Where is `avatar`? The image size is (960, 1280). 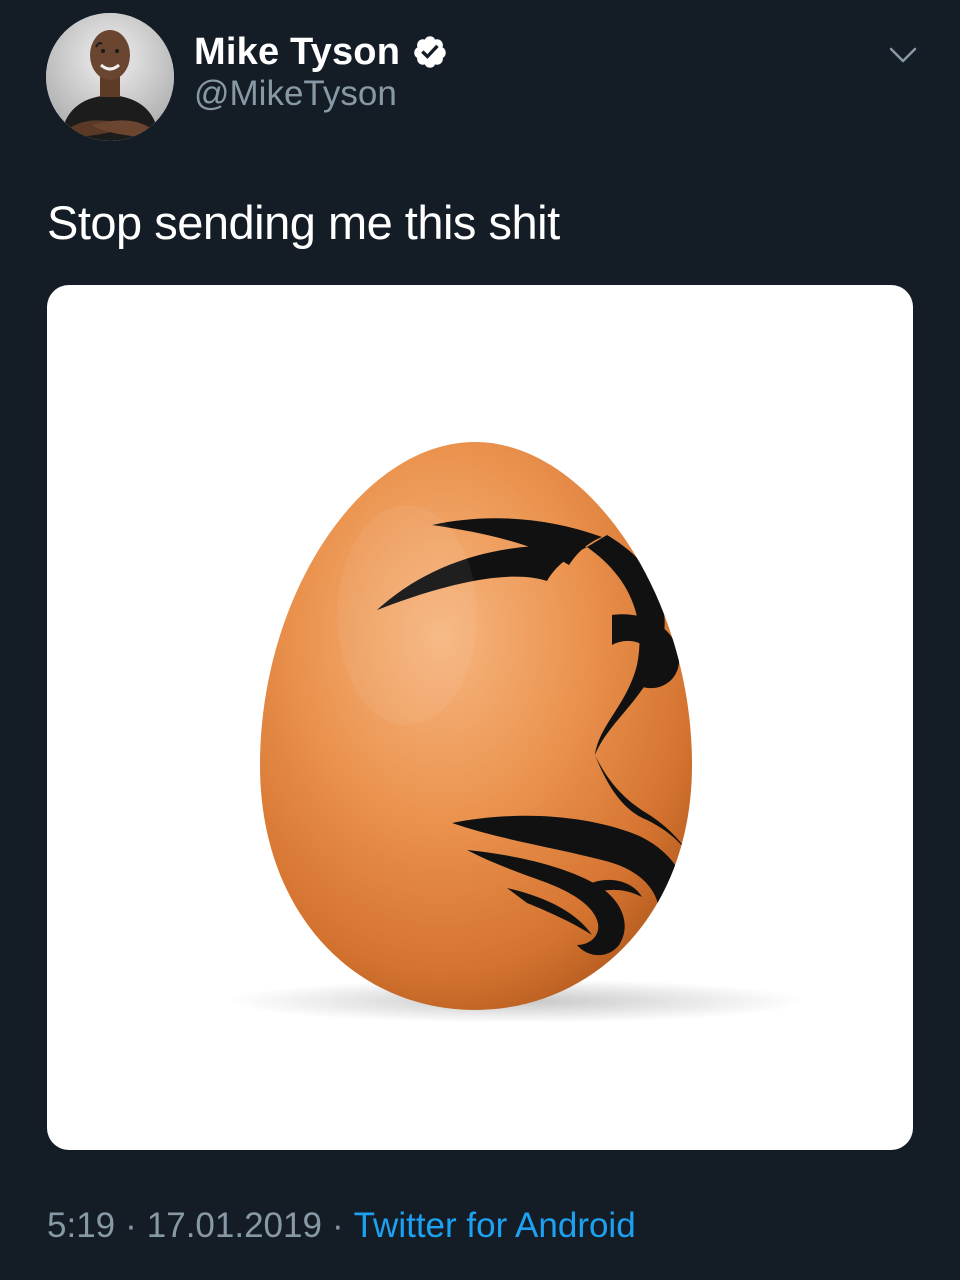
avatar is located at coordinates (110, 77).